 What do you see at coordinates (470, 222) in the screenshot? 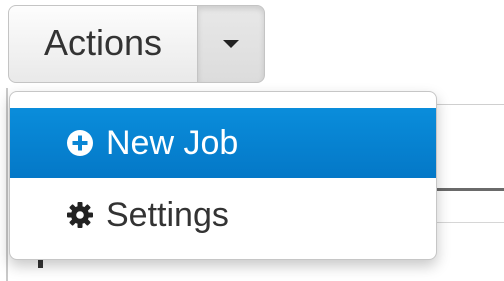
I see `panel-lower-border` at bounding box center [470, 222].